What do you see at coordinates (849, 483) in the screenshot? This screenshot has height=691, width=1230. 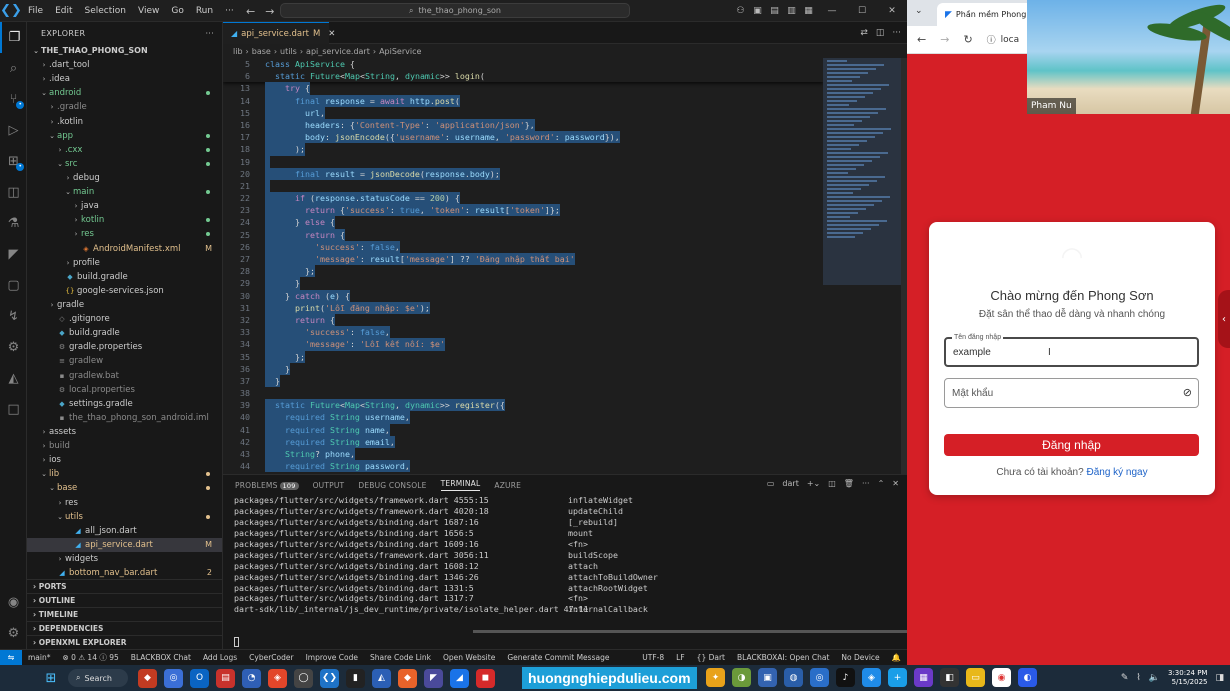 I see `kill-terminal-icon: 🗑` at bounding box center [849, 483].